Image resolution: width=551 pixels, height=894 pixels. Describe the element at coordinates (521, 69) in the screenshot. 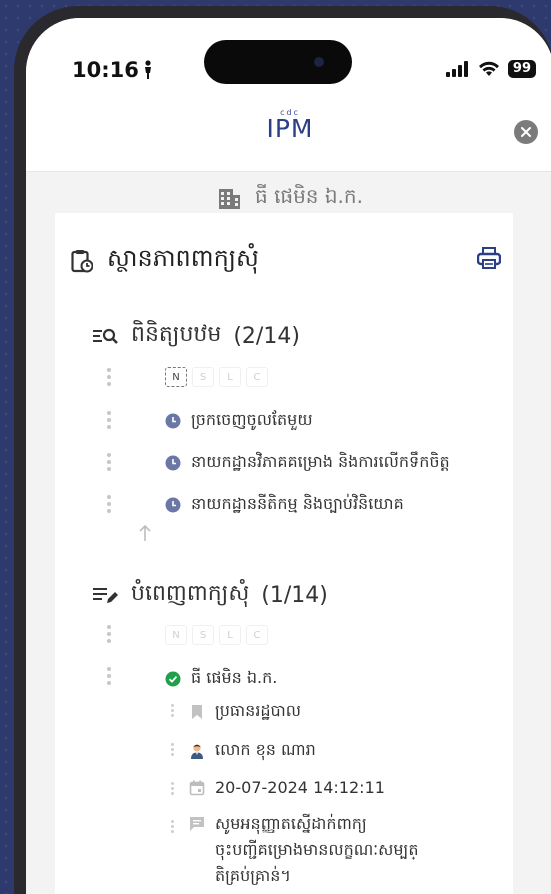

I see `battery-indicator: 99` at that location.